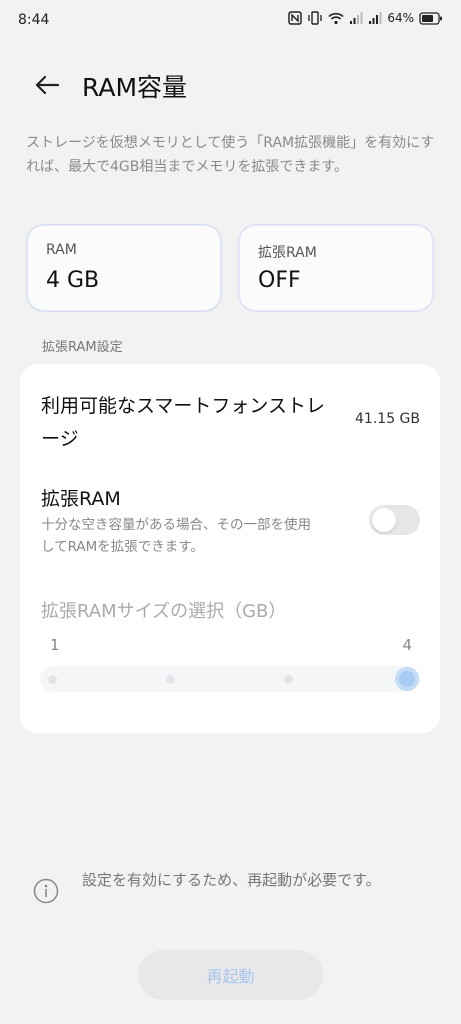 The height and width of the screenshot is (1024, 461). I want to click on extended-ram-description: 十分な空き容量がある場合、その一部を使用してRAMを拡張できます。, so click(176, 536).